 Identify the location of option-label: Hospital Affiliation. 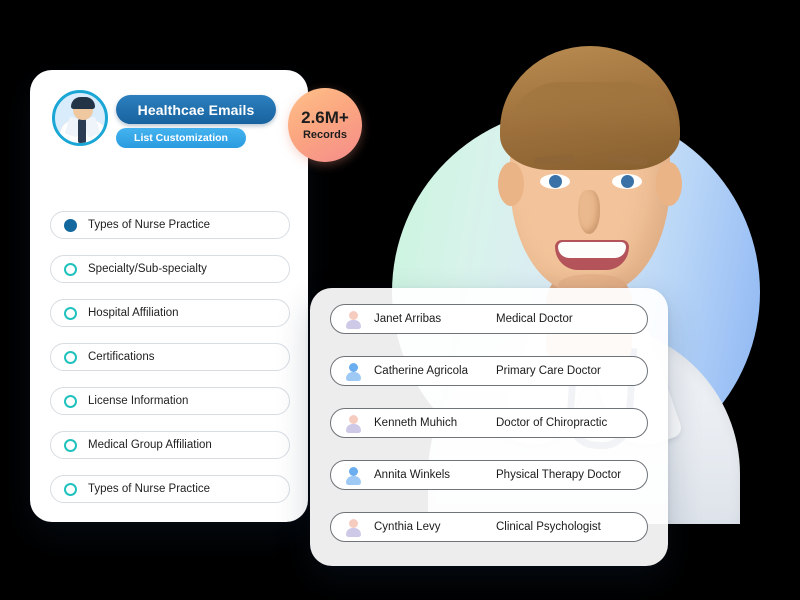
(133, 313).